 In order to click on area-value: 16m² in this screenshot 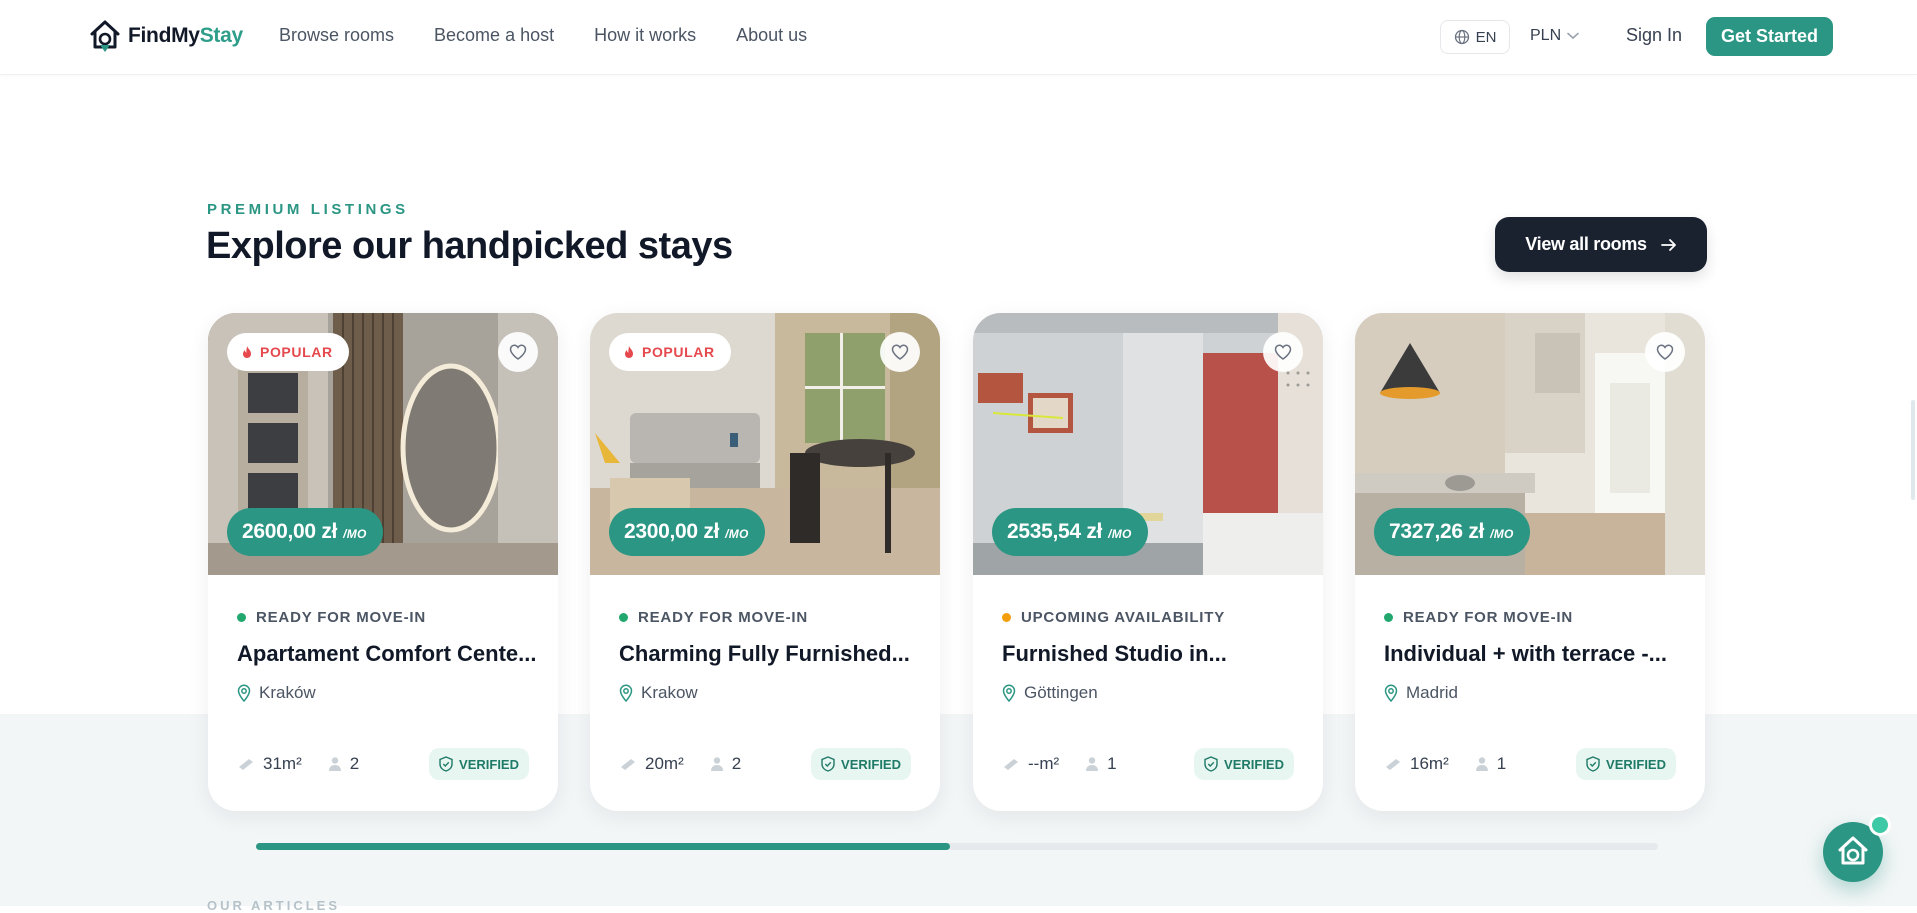, I will do `click(1429, 763)`.